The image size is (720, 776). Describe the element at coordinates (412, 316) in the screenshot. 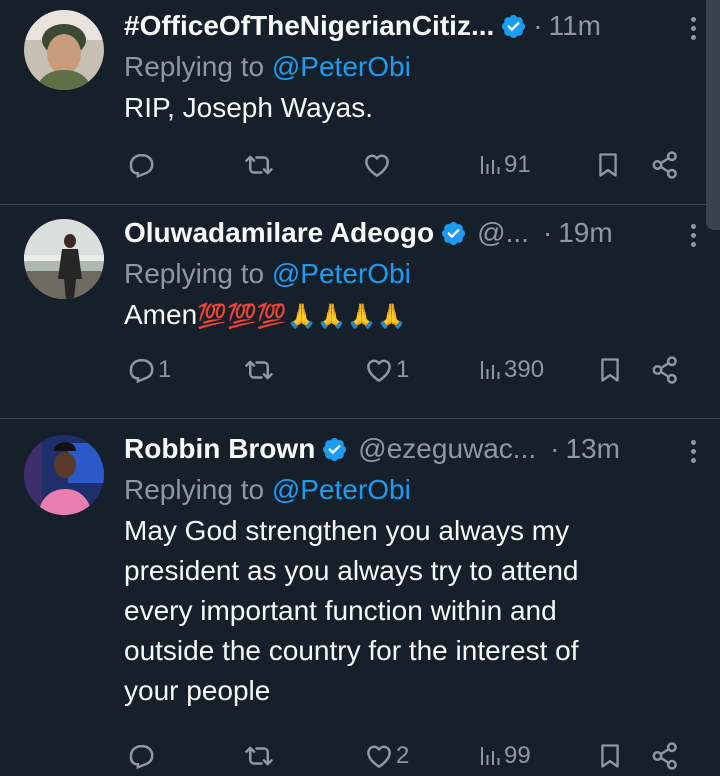

I see `tweet-text: Amen💯💯💯🙏🙏🙏🙏` at that location.